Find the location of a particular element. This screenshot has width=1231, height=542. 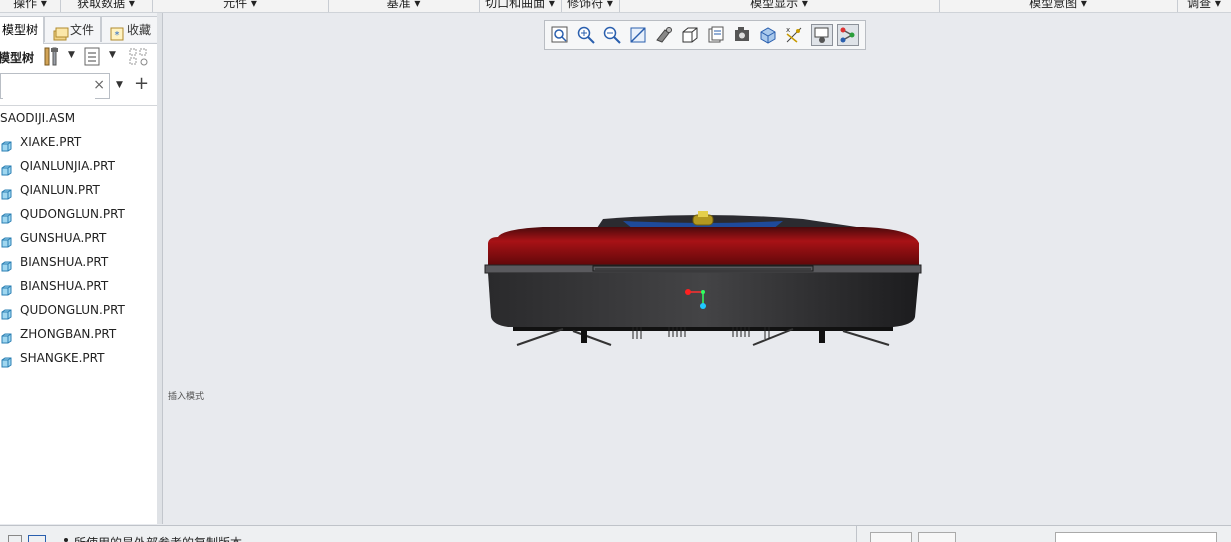

model-tree-toolbar: 模型树 ▼ ▼ is located at coordinates (78, 57).